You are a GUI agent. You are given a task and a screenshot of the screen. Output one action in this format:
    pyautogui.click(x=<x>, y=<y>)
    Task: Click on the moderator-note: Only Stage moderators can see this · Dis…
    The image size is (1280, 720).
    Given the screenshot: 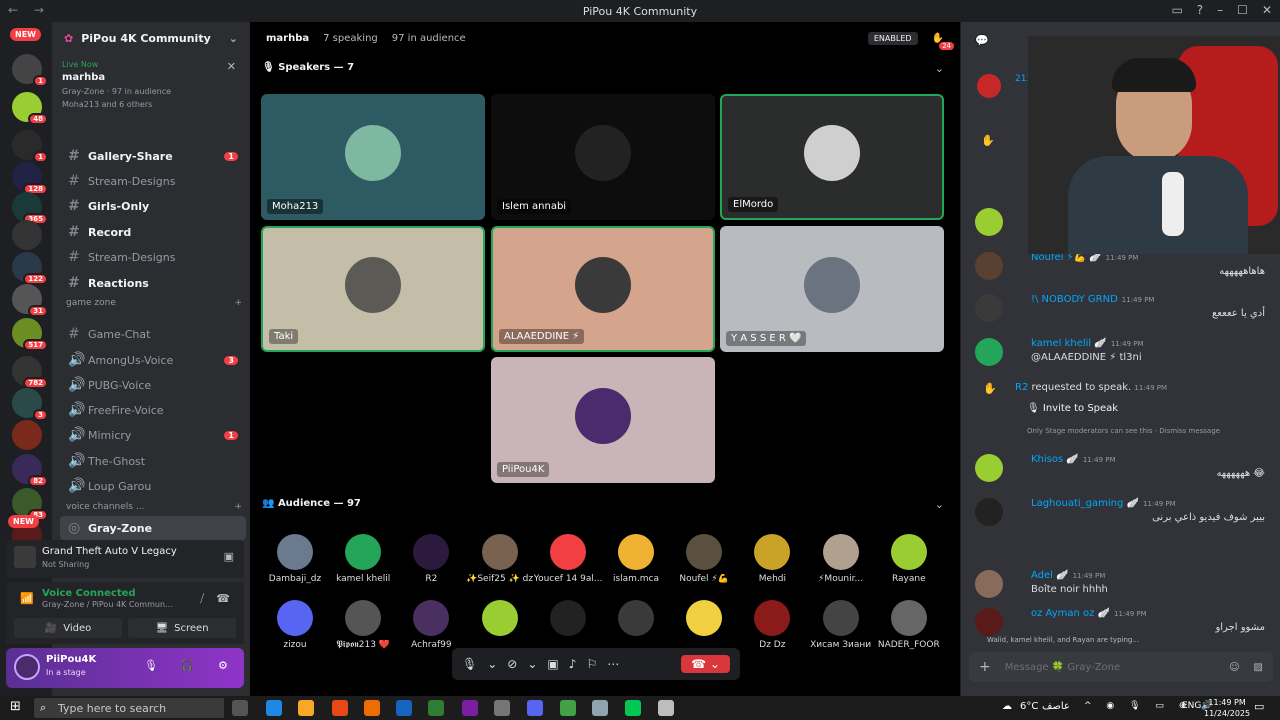 What is the action you would take?
    pyautogui.click(x=1123, y=431)
    